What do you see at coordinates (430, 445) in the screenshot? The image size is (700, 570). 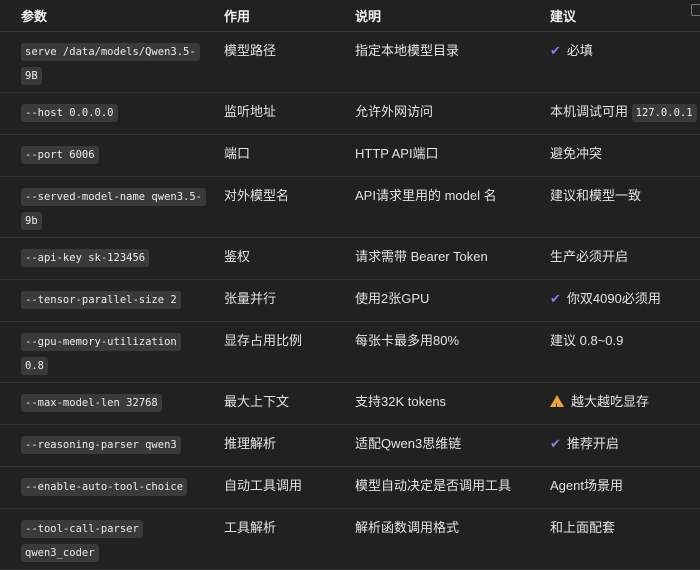 I see `desc-cell: 适配Qwen3思维链` at bounding box center [430, 445].